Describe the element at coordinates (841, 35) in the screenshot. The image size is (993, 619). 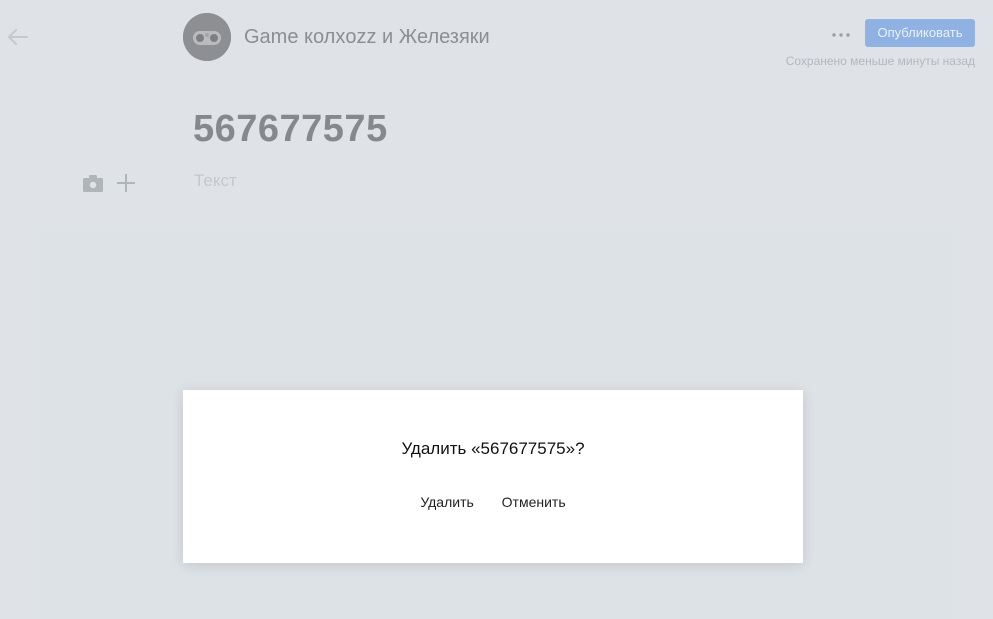
I see `more-dots-icon` at that location.